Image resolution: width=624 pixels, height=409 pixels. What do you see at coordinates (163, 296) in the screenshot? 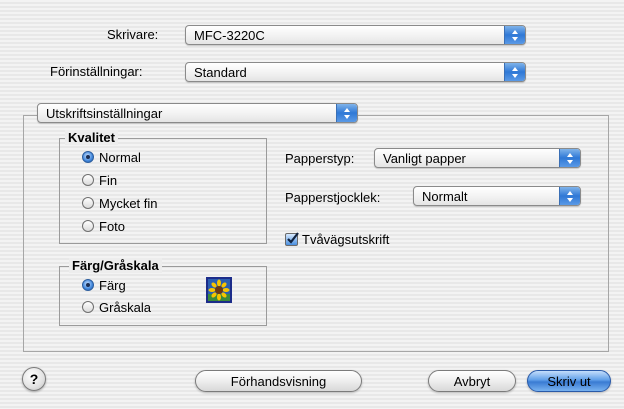
I see `color-group` at bounding box center [163, 296].